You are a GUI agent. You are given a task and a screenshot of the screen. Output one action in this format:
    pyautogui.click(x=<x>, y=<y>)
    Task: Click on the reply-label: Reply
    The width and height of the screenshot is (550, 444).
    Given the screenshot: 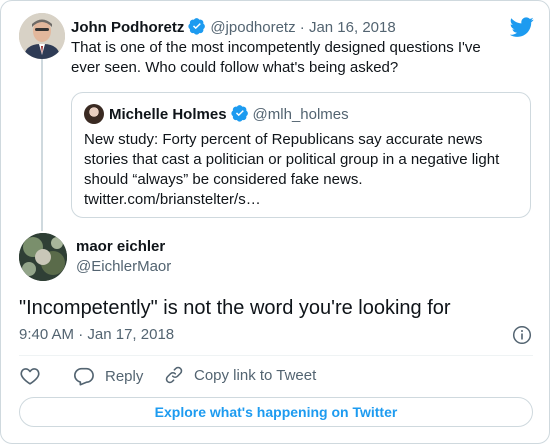 What is the action you would take?
    pyautogui.click(x=124, y=376)
    